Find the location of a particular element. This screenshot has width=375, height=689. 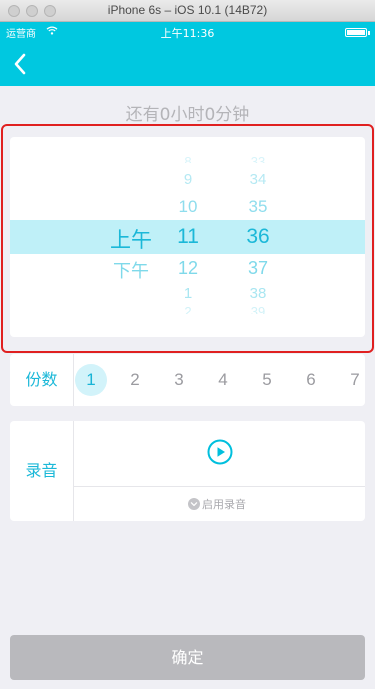

copies-option: 6 is located at coordinates (311, 380).